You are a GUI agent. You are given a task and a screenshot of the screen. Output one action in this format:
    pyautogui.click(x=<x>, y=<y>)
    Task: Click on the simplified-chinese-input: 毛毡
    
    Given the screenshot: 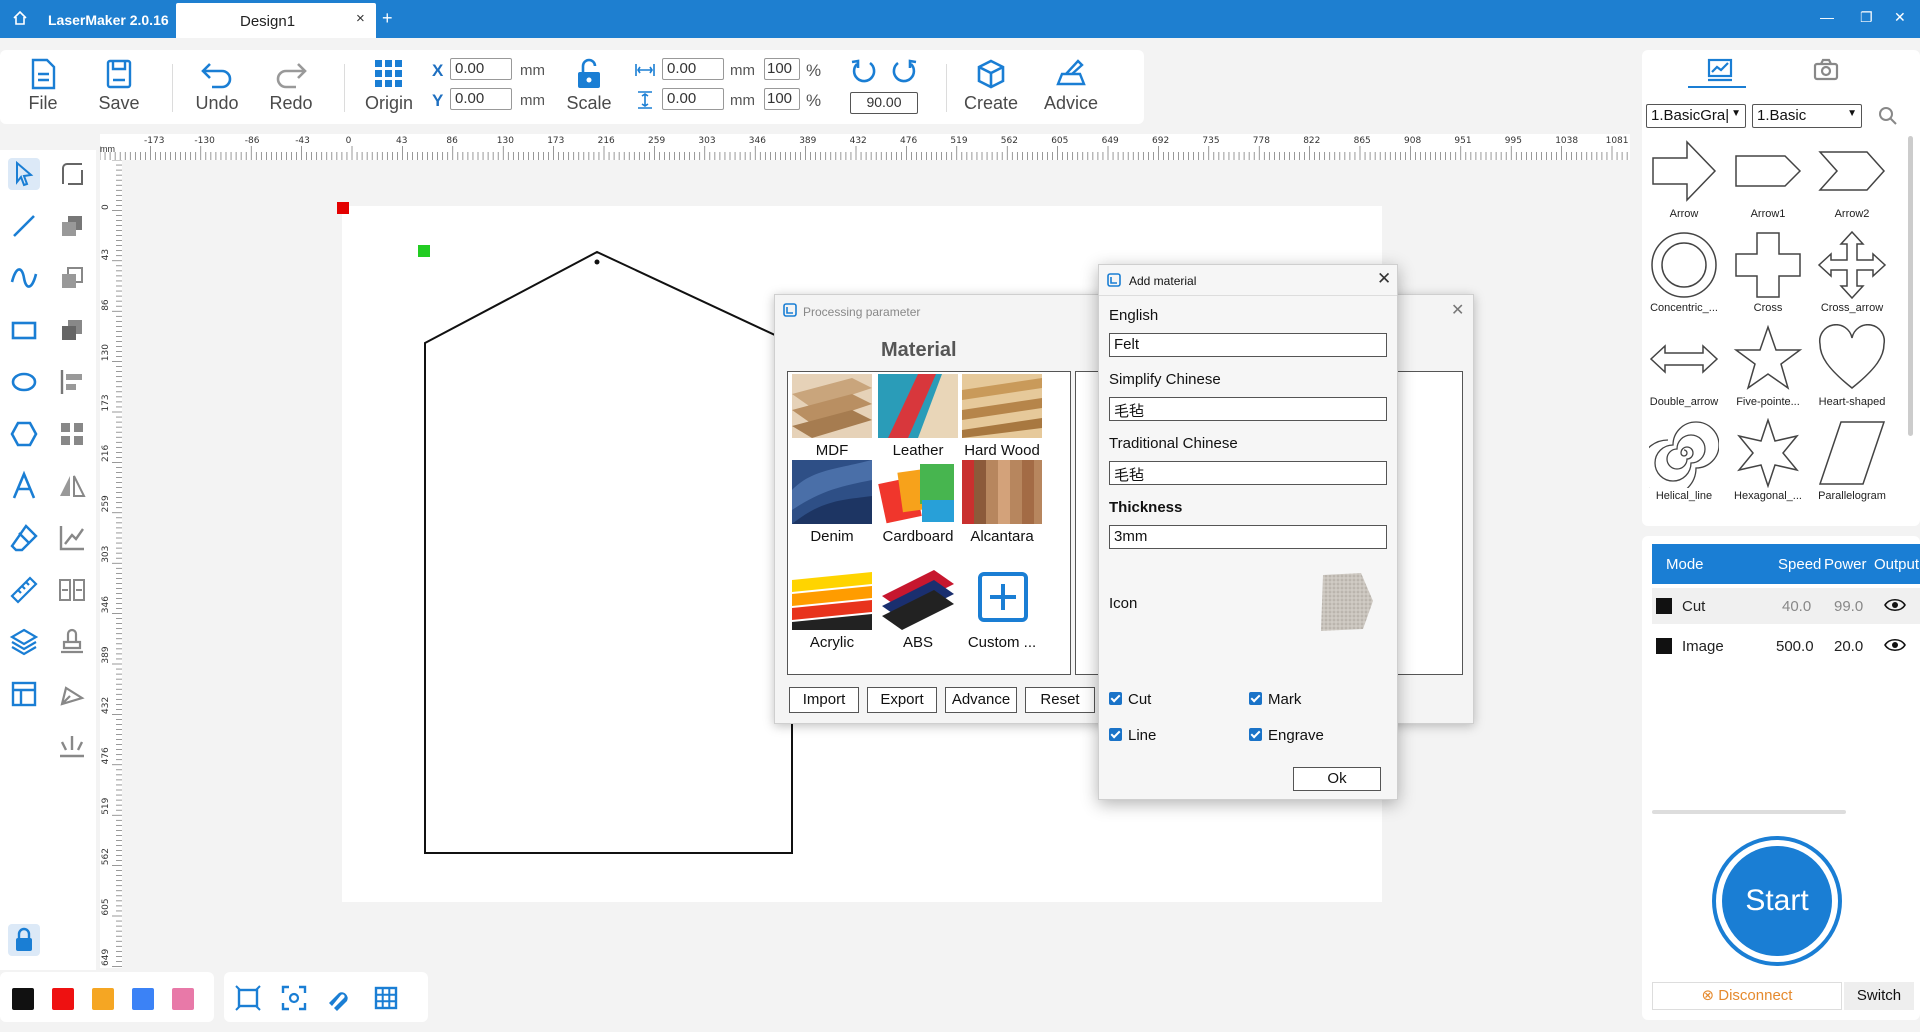 What is the action you would take?
    pyautogui.click(x=1248, y=409)
    